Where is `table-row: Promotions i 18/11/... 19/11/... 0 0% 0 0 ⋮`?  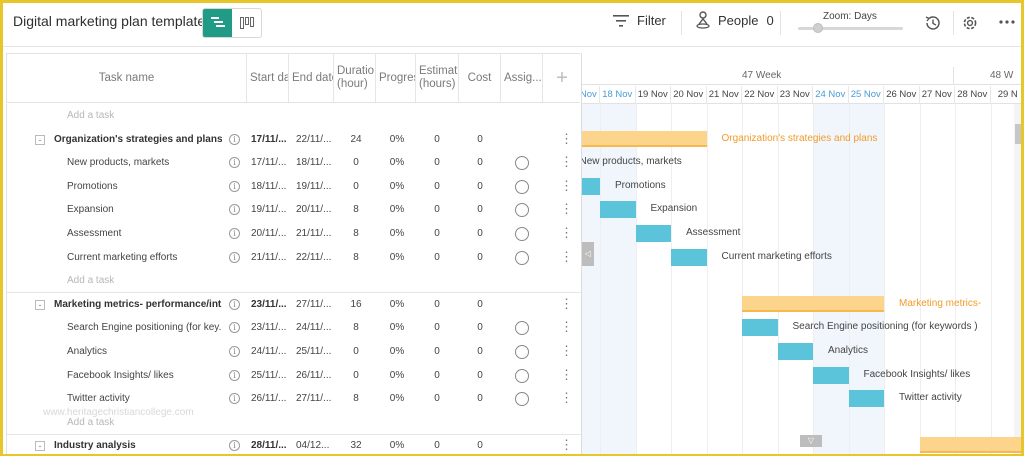 table-row: Promotions i 18/11/... 19/11/... 0 0% 0 0 ⋮ is located at coordinates (294, 187).